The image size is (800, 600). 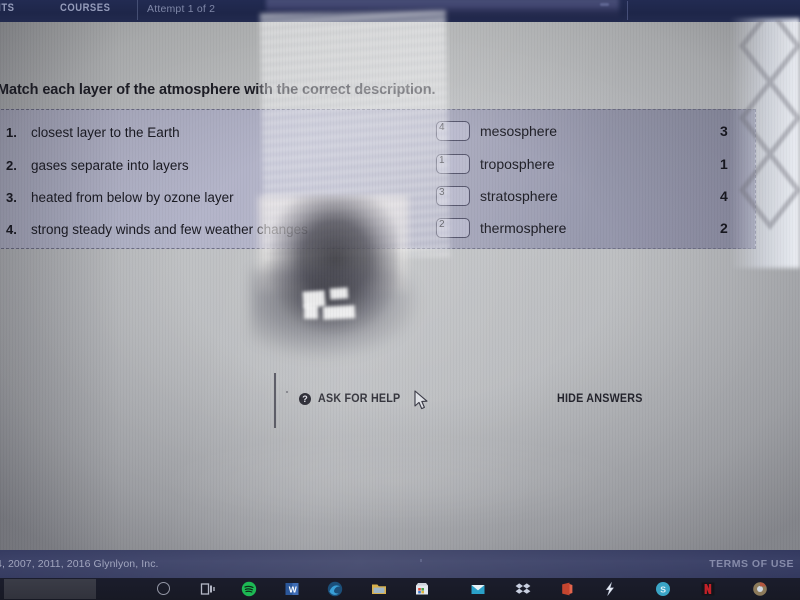 I want to click on skype-icon: S, so click(x=663, y=589).